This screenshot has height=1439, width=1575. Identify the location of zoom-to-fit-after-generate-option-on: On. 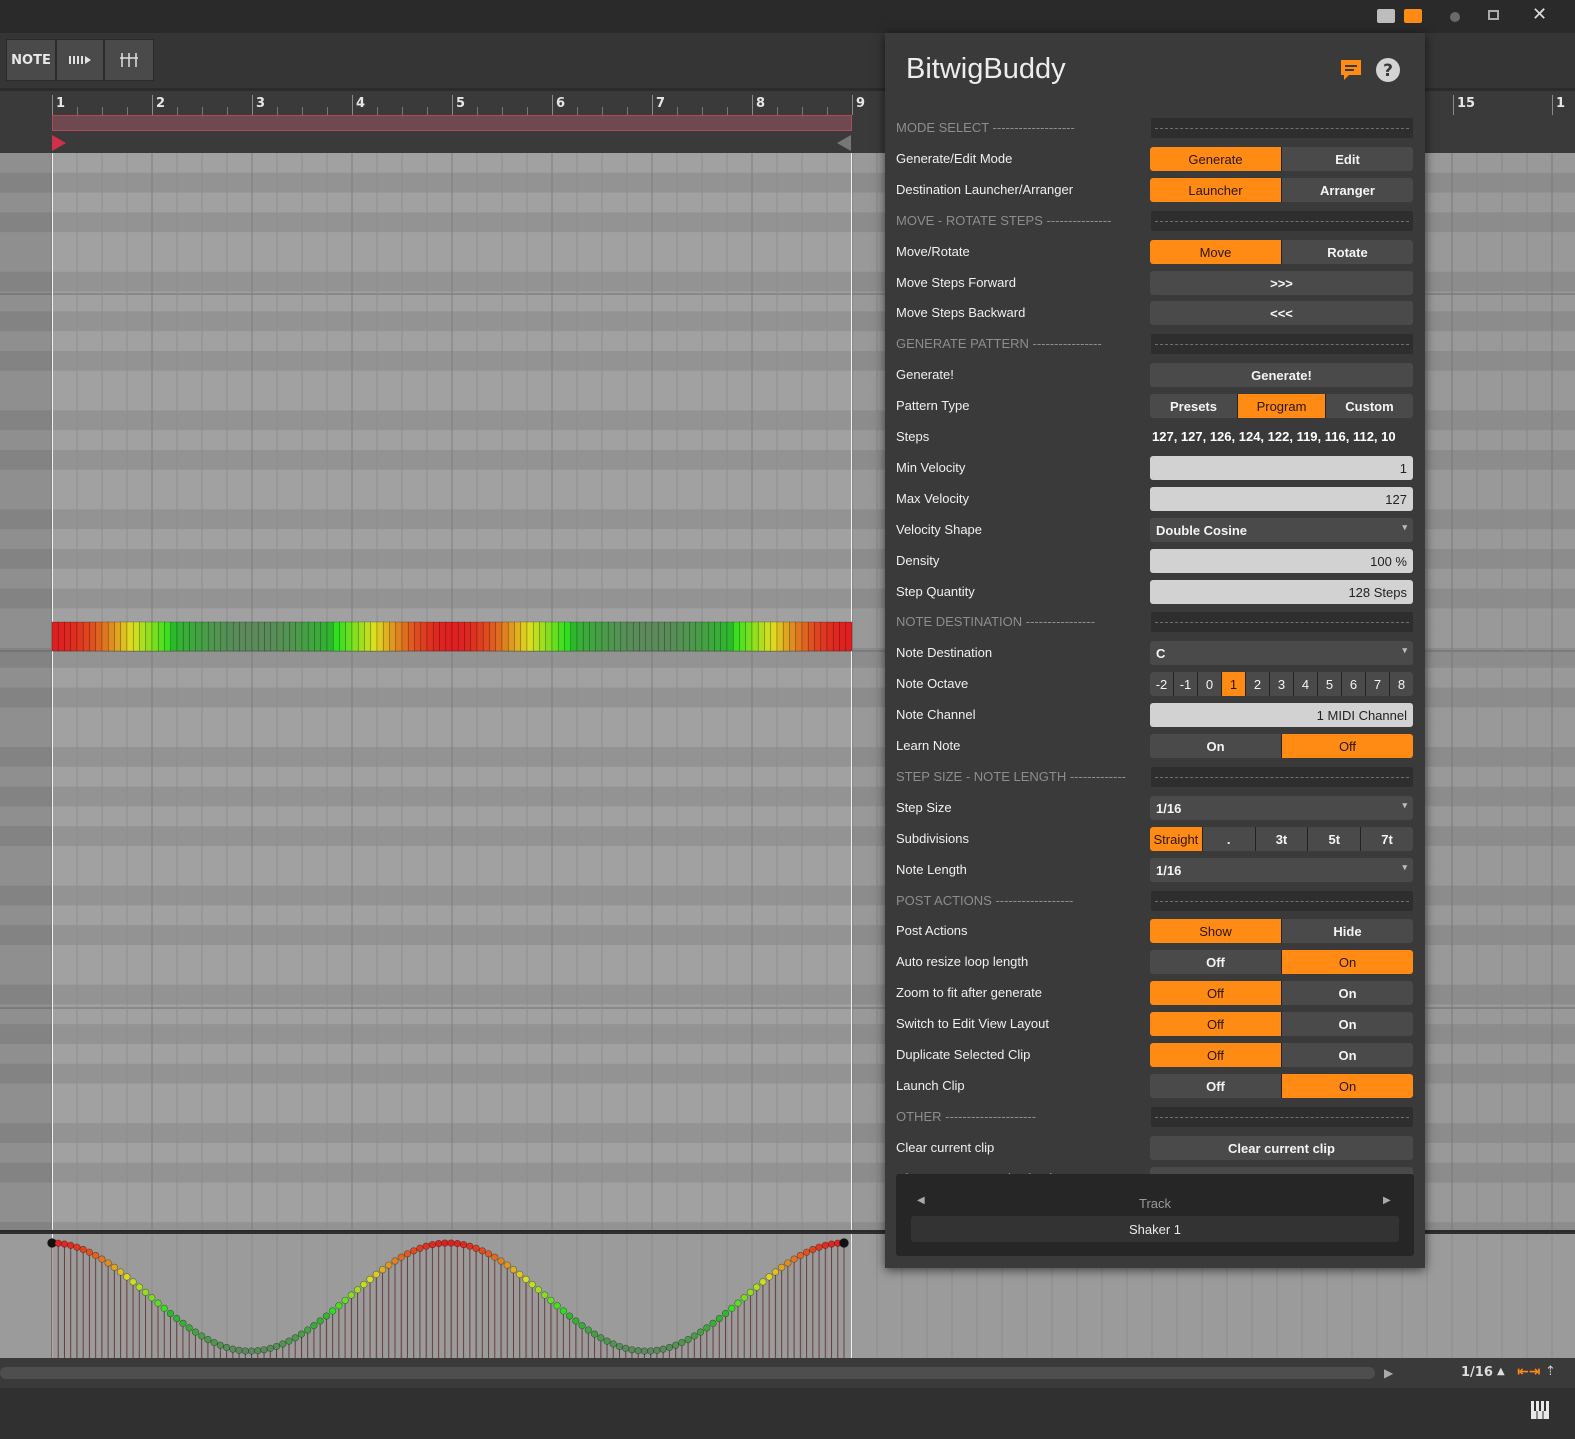
(1347, 993).